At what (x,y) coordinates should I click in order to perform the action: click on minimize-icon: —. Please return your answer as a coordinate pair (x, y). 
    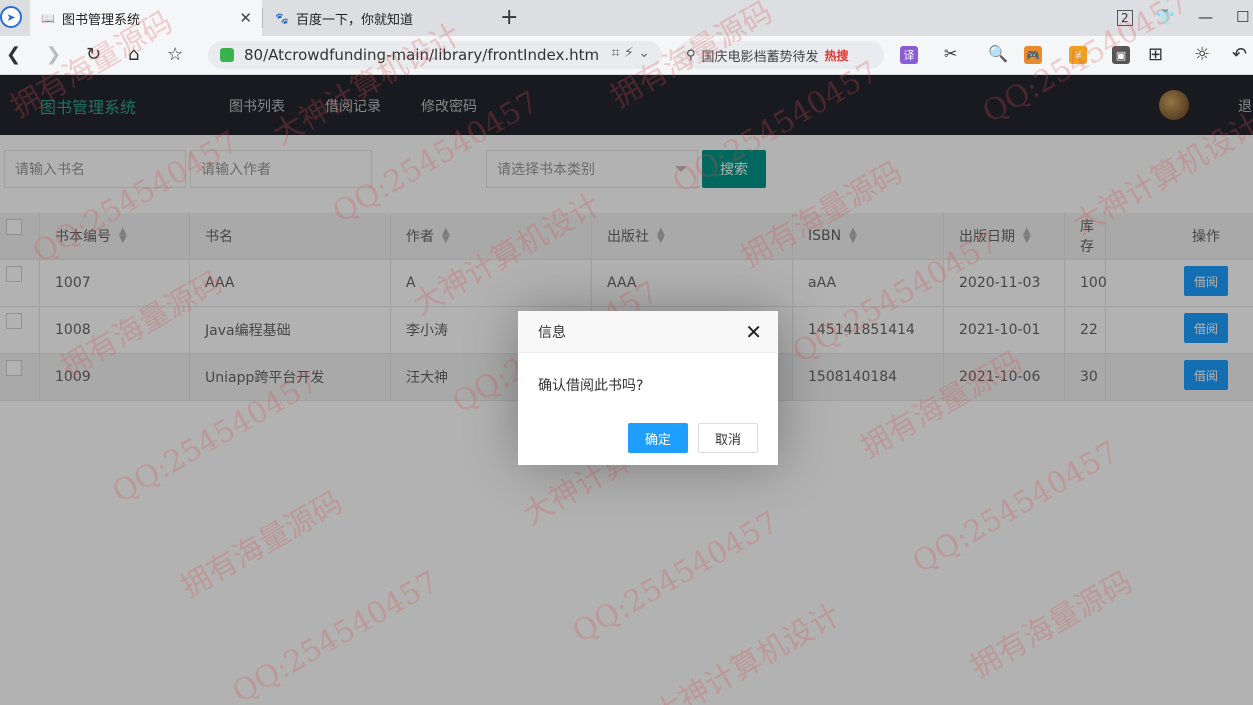
    Looking at the image, I should click on (1205, 17).